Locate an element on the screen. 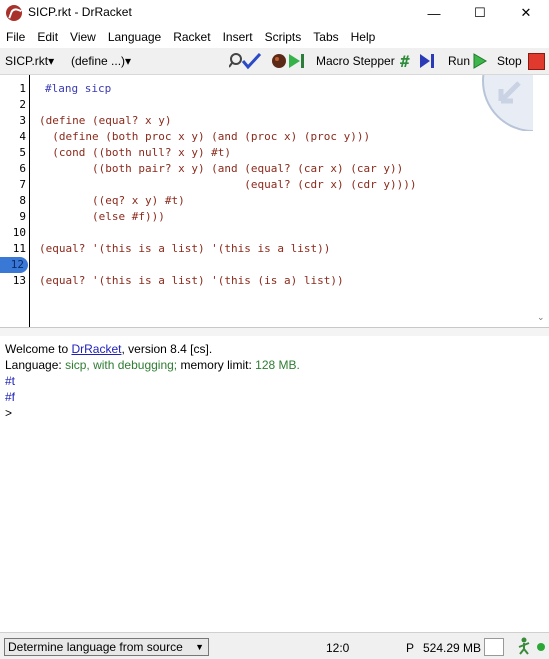 The image size is (549, 659). line-number: 11 is located at coordinates (19, 248).